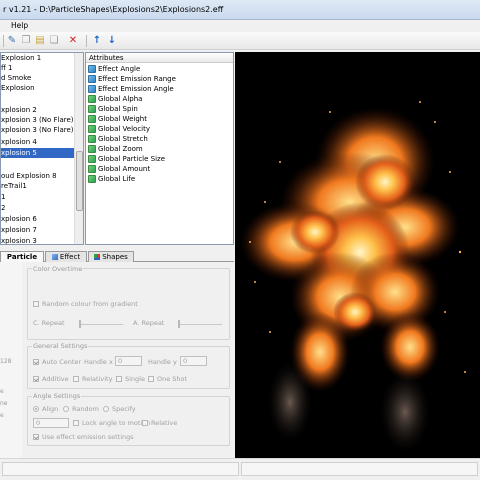 This screenshot has width=480, height=480. I want to click on additive-checkbox, so click(36, 379).